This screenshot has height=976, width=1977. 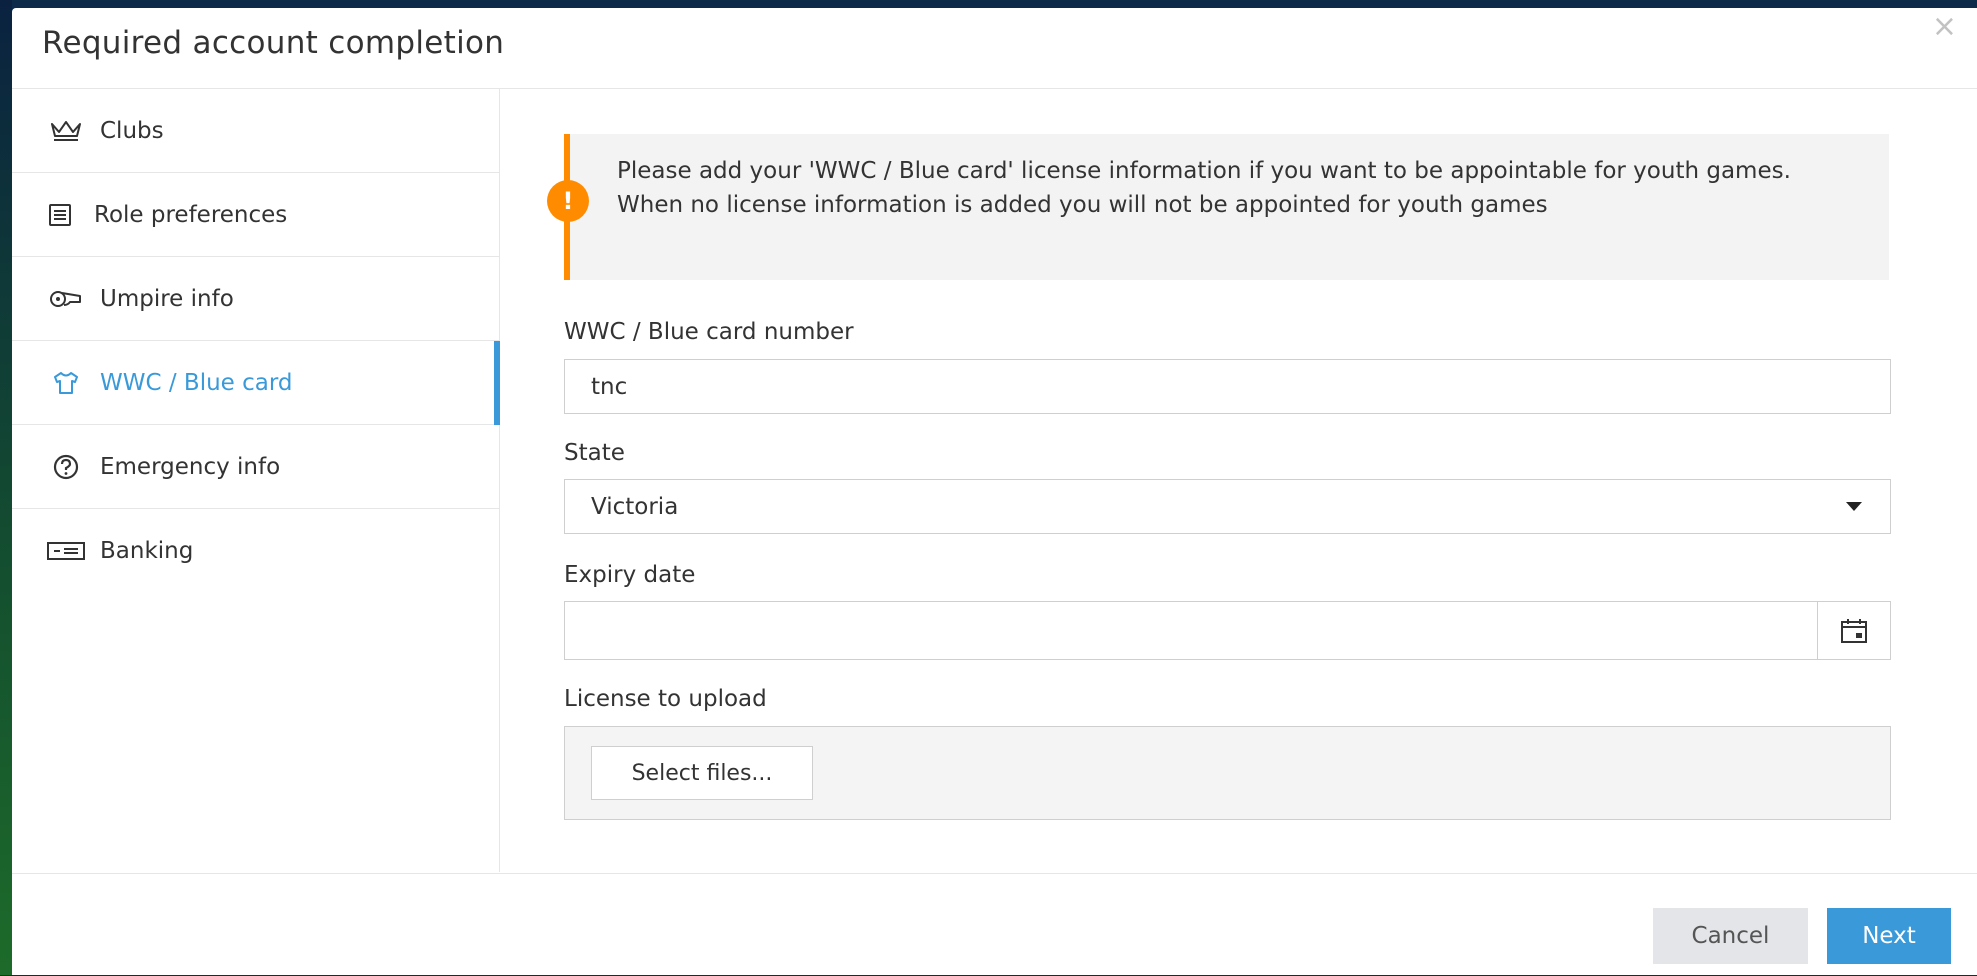 I want to click on sidebar-item-clubs: Clubs, so click(x=255, y=131).